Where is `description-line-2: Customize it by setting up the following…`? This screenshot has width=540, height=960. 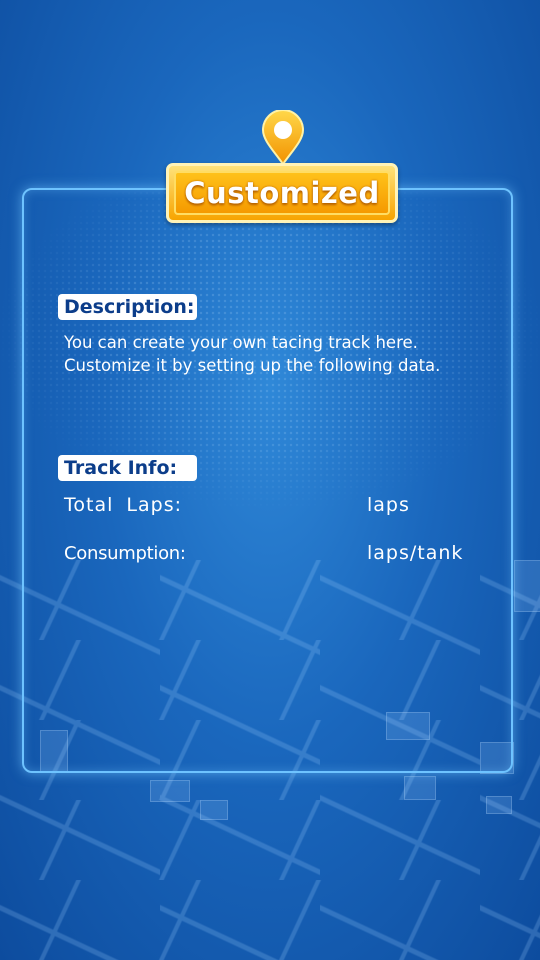 description-line-2: Customize it by setting up the following… is located at coordinates (252, 365).